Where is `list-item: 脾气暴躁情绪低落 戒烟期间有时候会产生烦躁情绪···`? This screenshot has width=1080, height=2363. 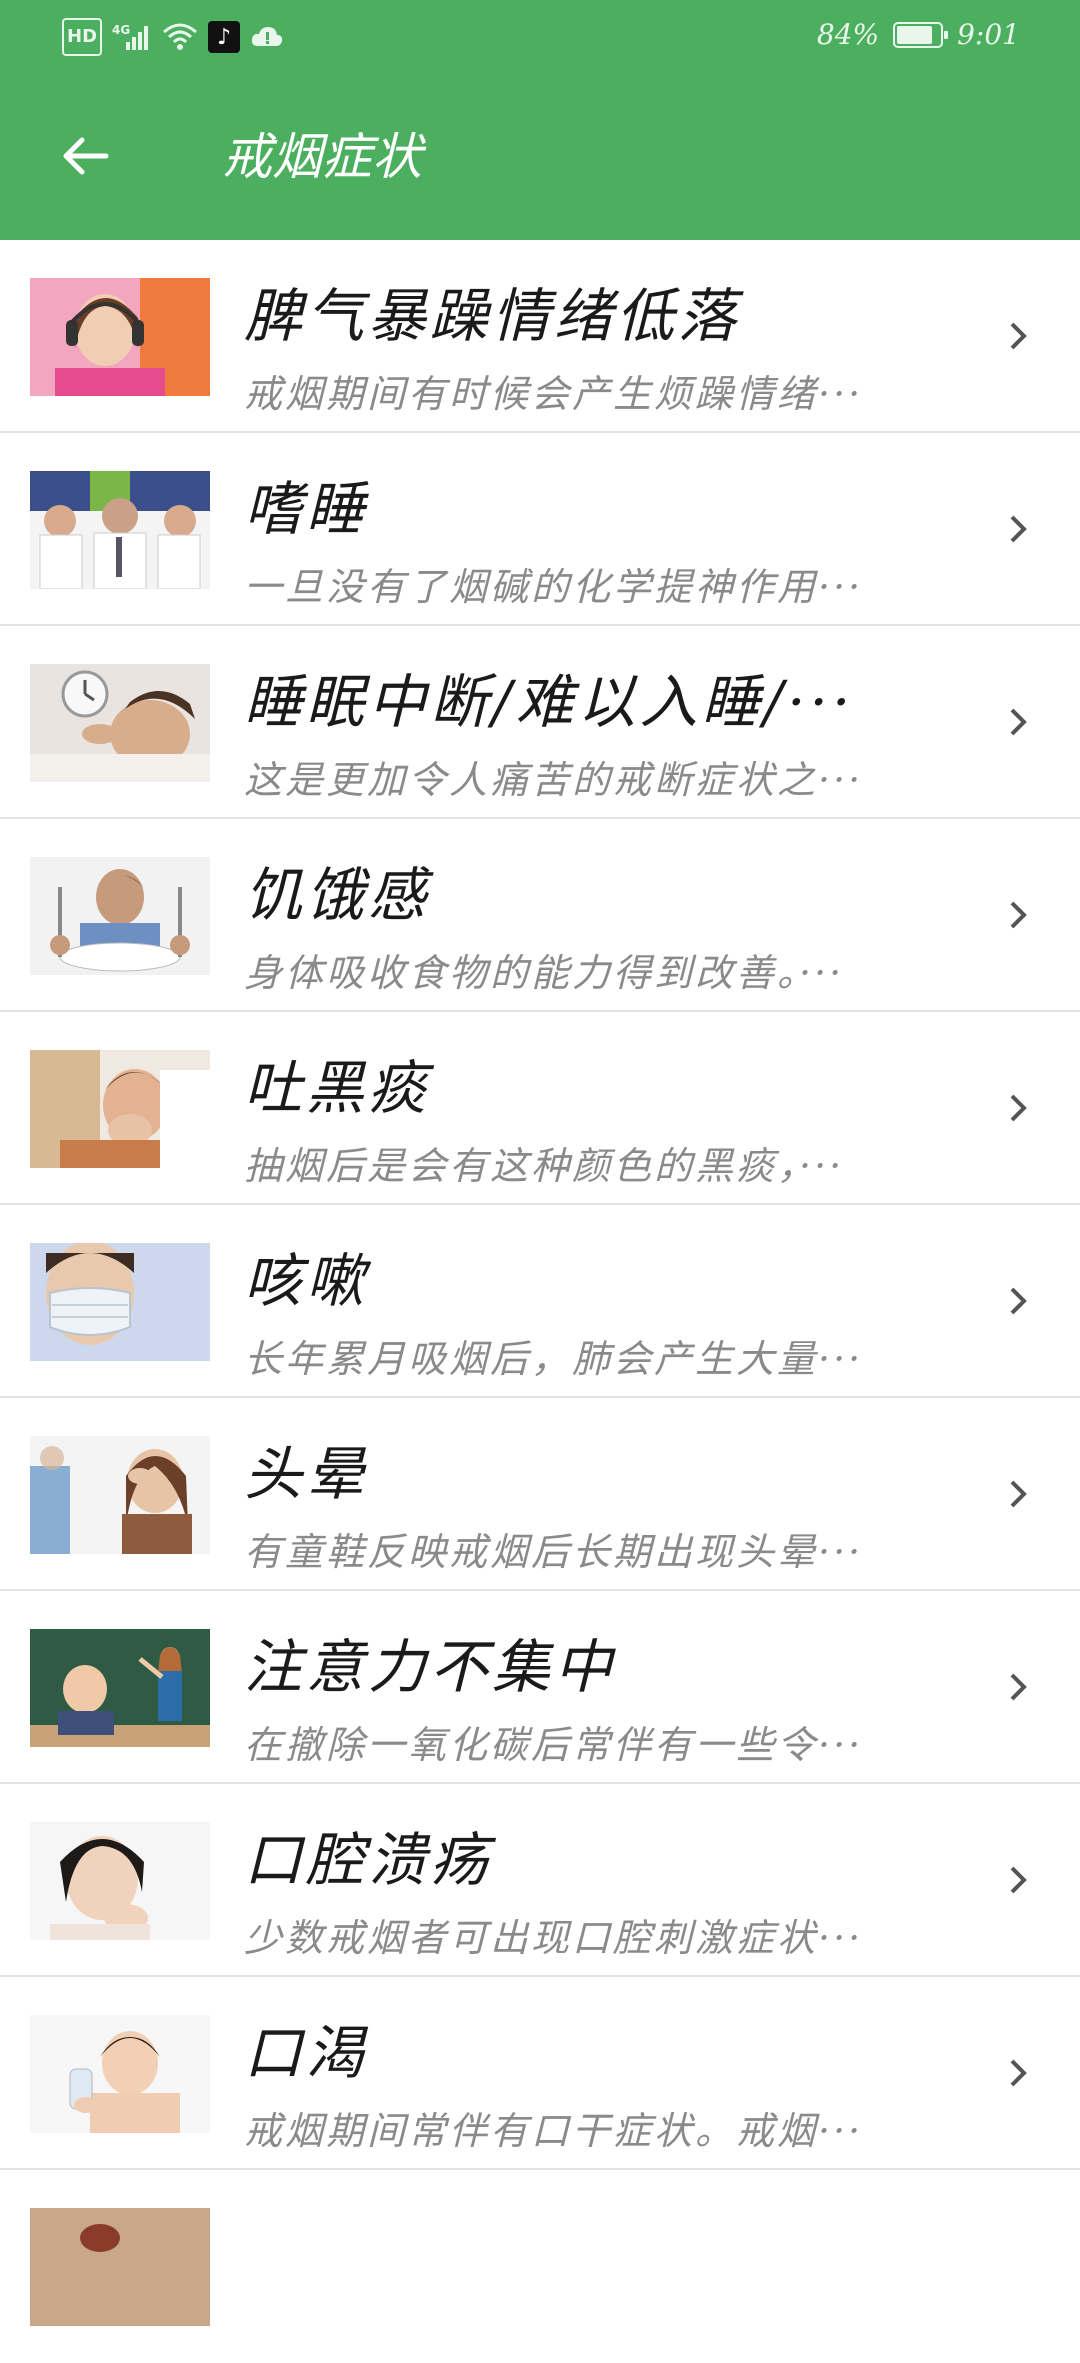
list-item: 脾气暴躁情绪低落 戒烟期间有时候会产生烦躁情绪··· is located at coordinates (540, 336).